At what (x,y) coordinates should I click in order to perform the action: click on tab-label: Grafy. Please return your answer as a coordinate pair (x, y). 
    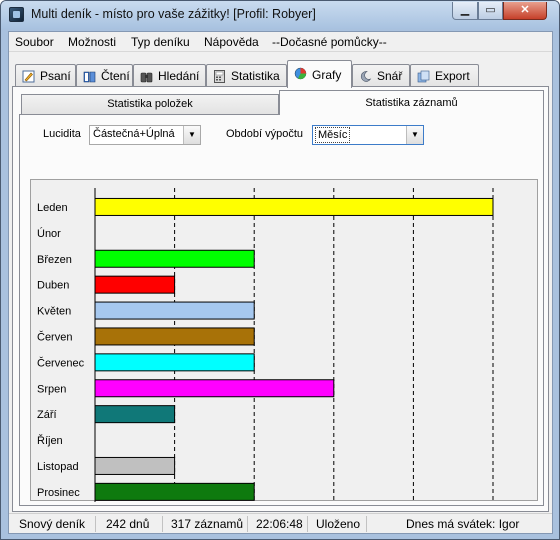
    Looking at the image, I should click on (327, 75).